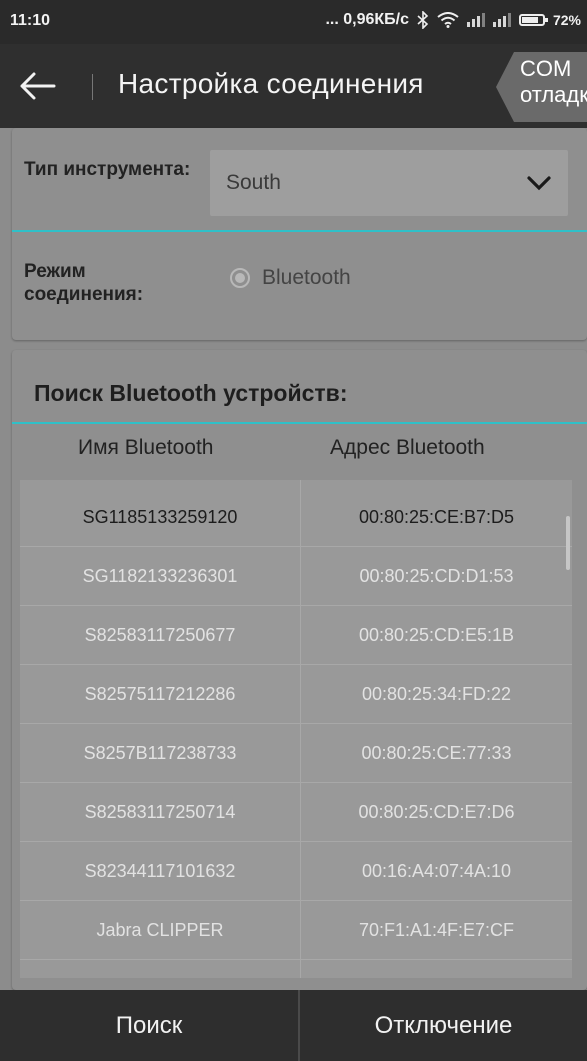 The width and height of the screenshot is (587, 1061). Describe the element at coordinates (296, 871) in the screenshot. I see `device-row: S82344117101632 00:16:A4:07:4A:10` at that location.